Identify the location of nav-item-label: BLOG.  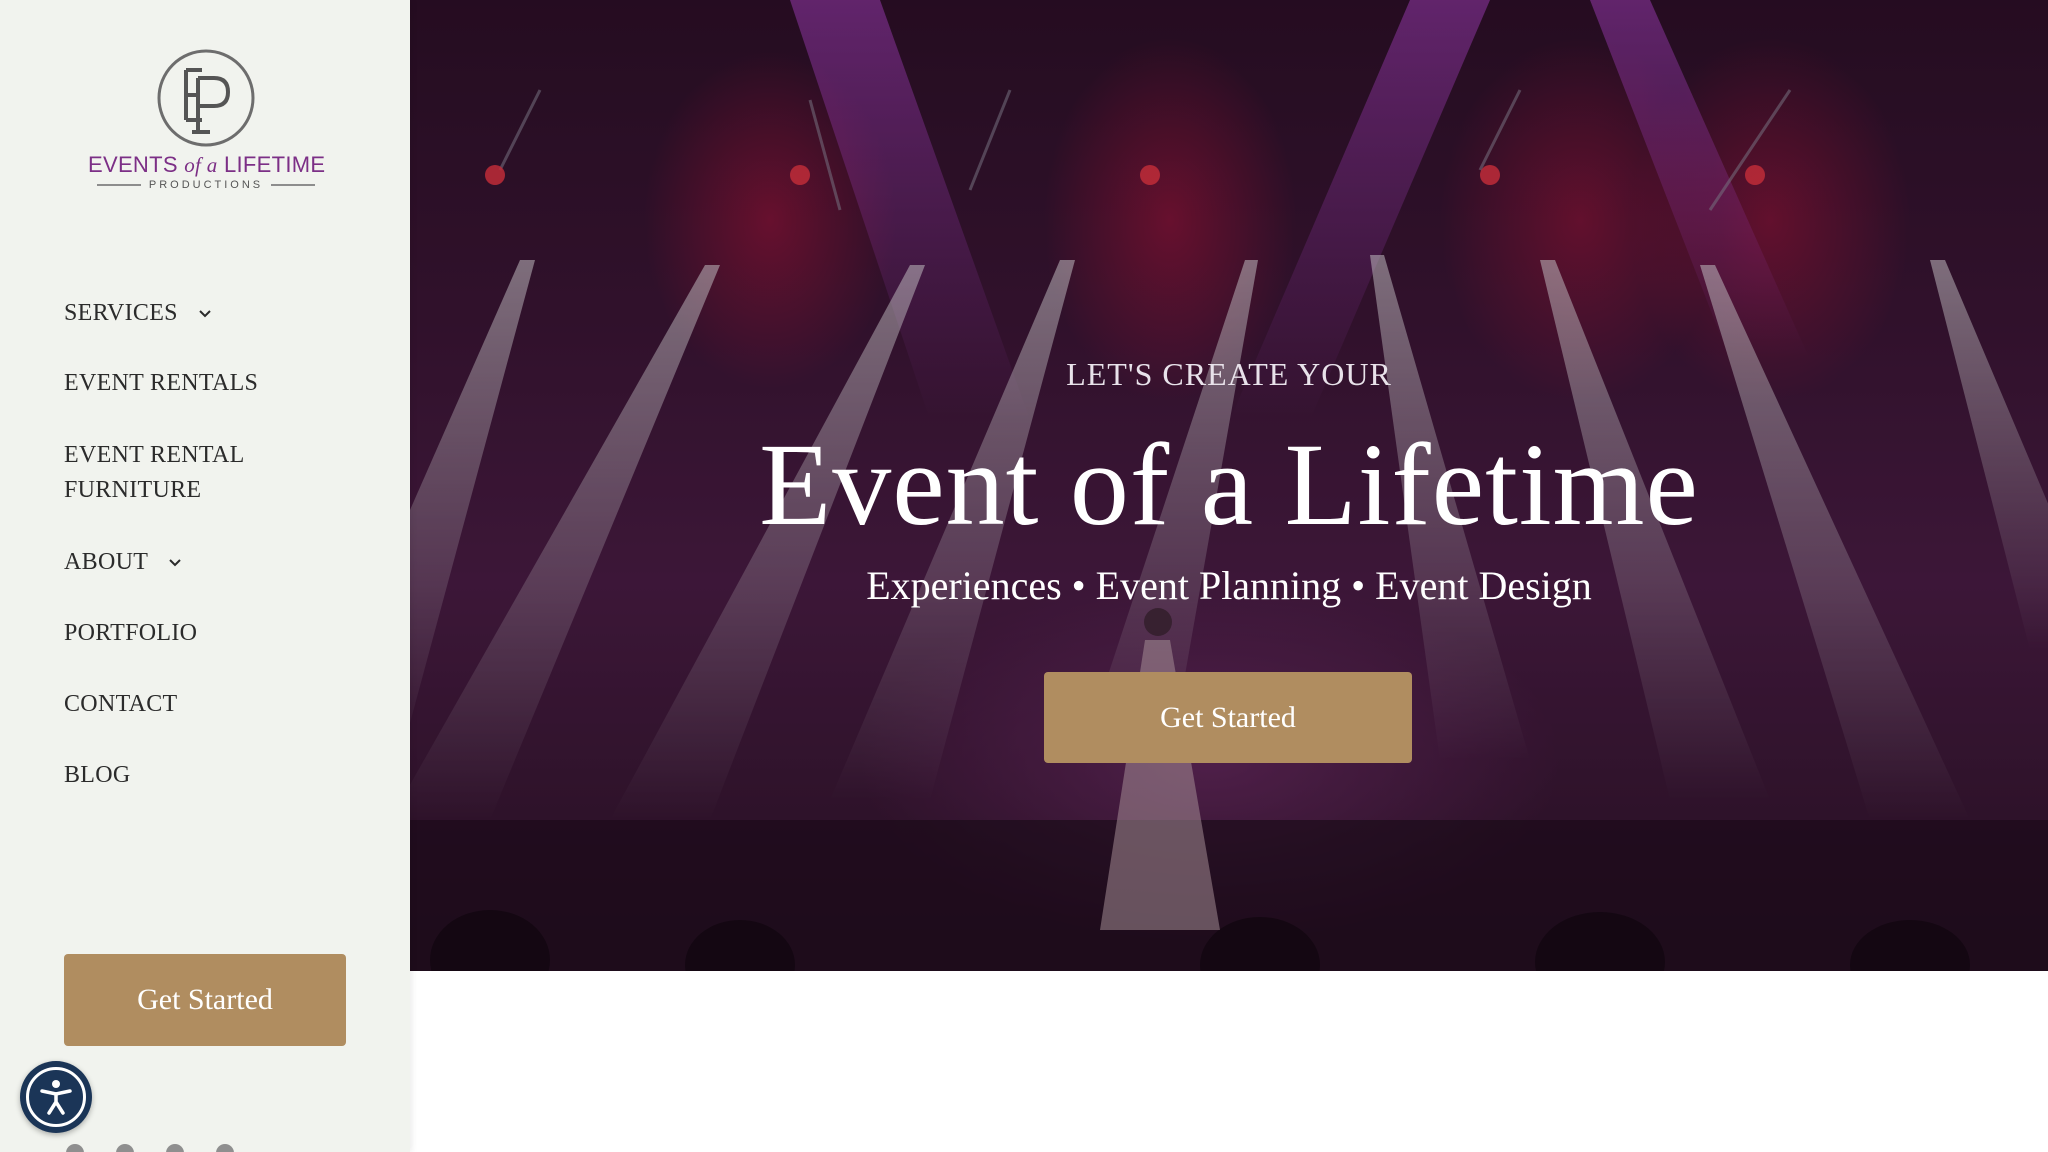
(97, 775).